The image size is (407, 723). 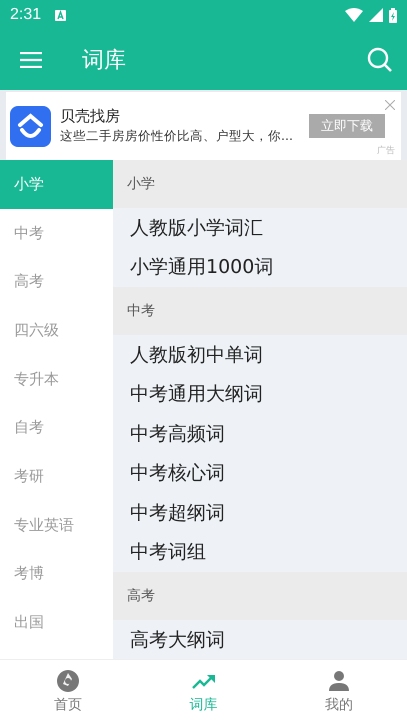 I want to click on nav-tab: 词库, so click(x=204, y=691).